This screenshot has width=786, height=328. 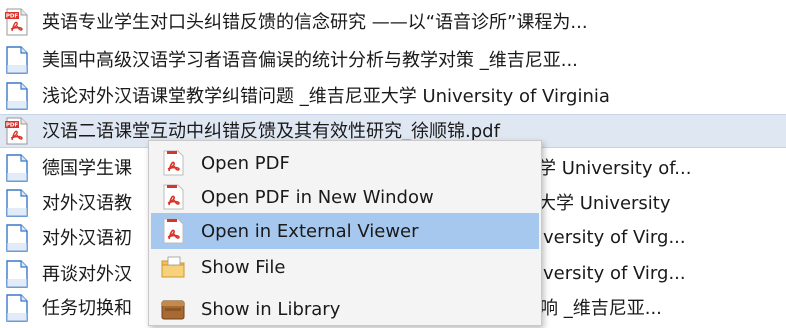 I want to click on menu-item-open-external-viewer: Open in External Viewer, so click(x=345, y=231).